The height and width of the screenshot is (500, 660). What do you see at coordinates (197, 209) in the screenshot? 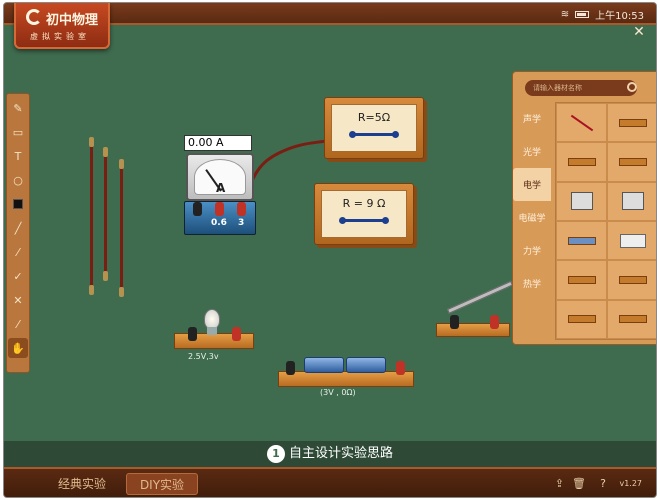
I see `terminal-negative` at bounding box center [197, 209].